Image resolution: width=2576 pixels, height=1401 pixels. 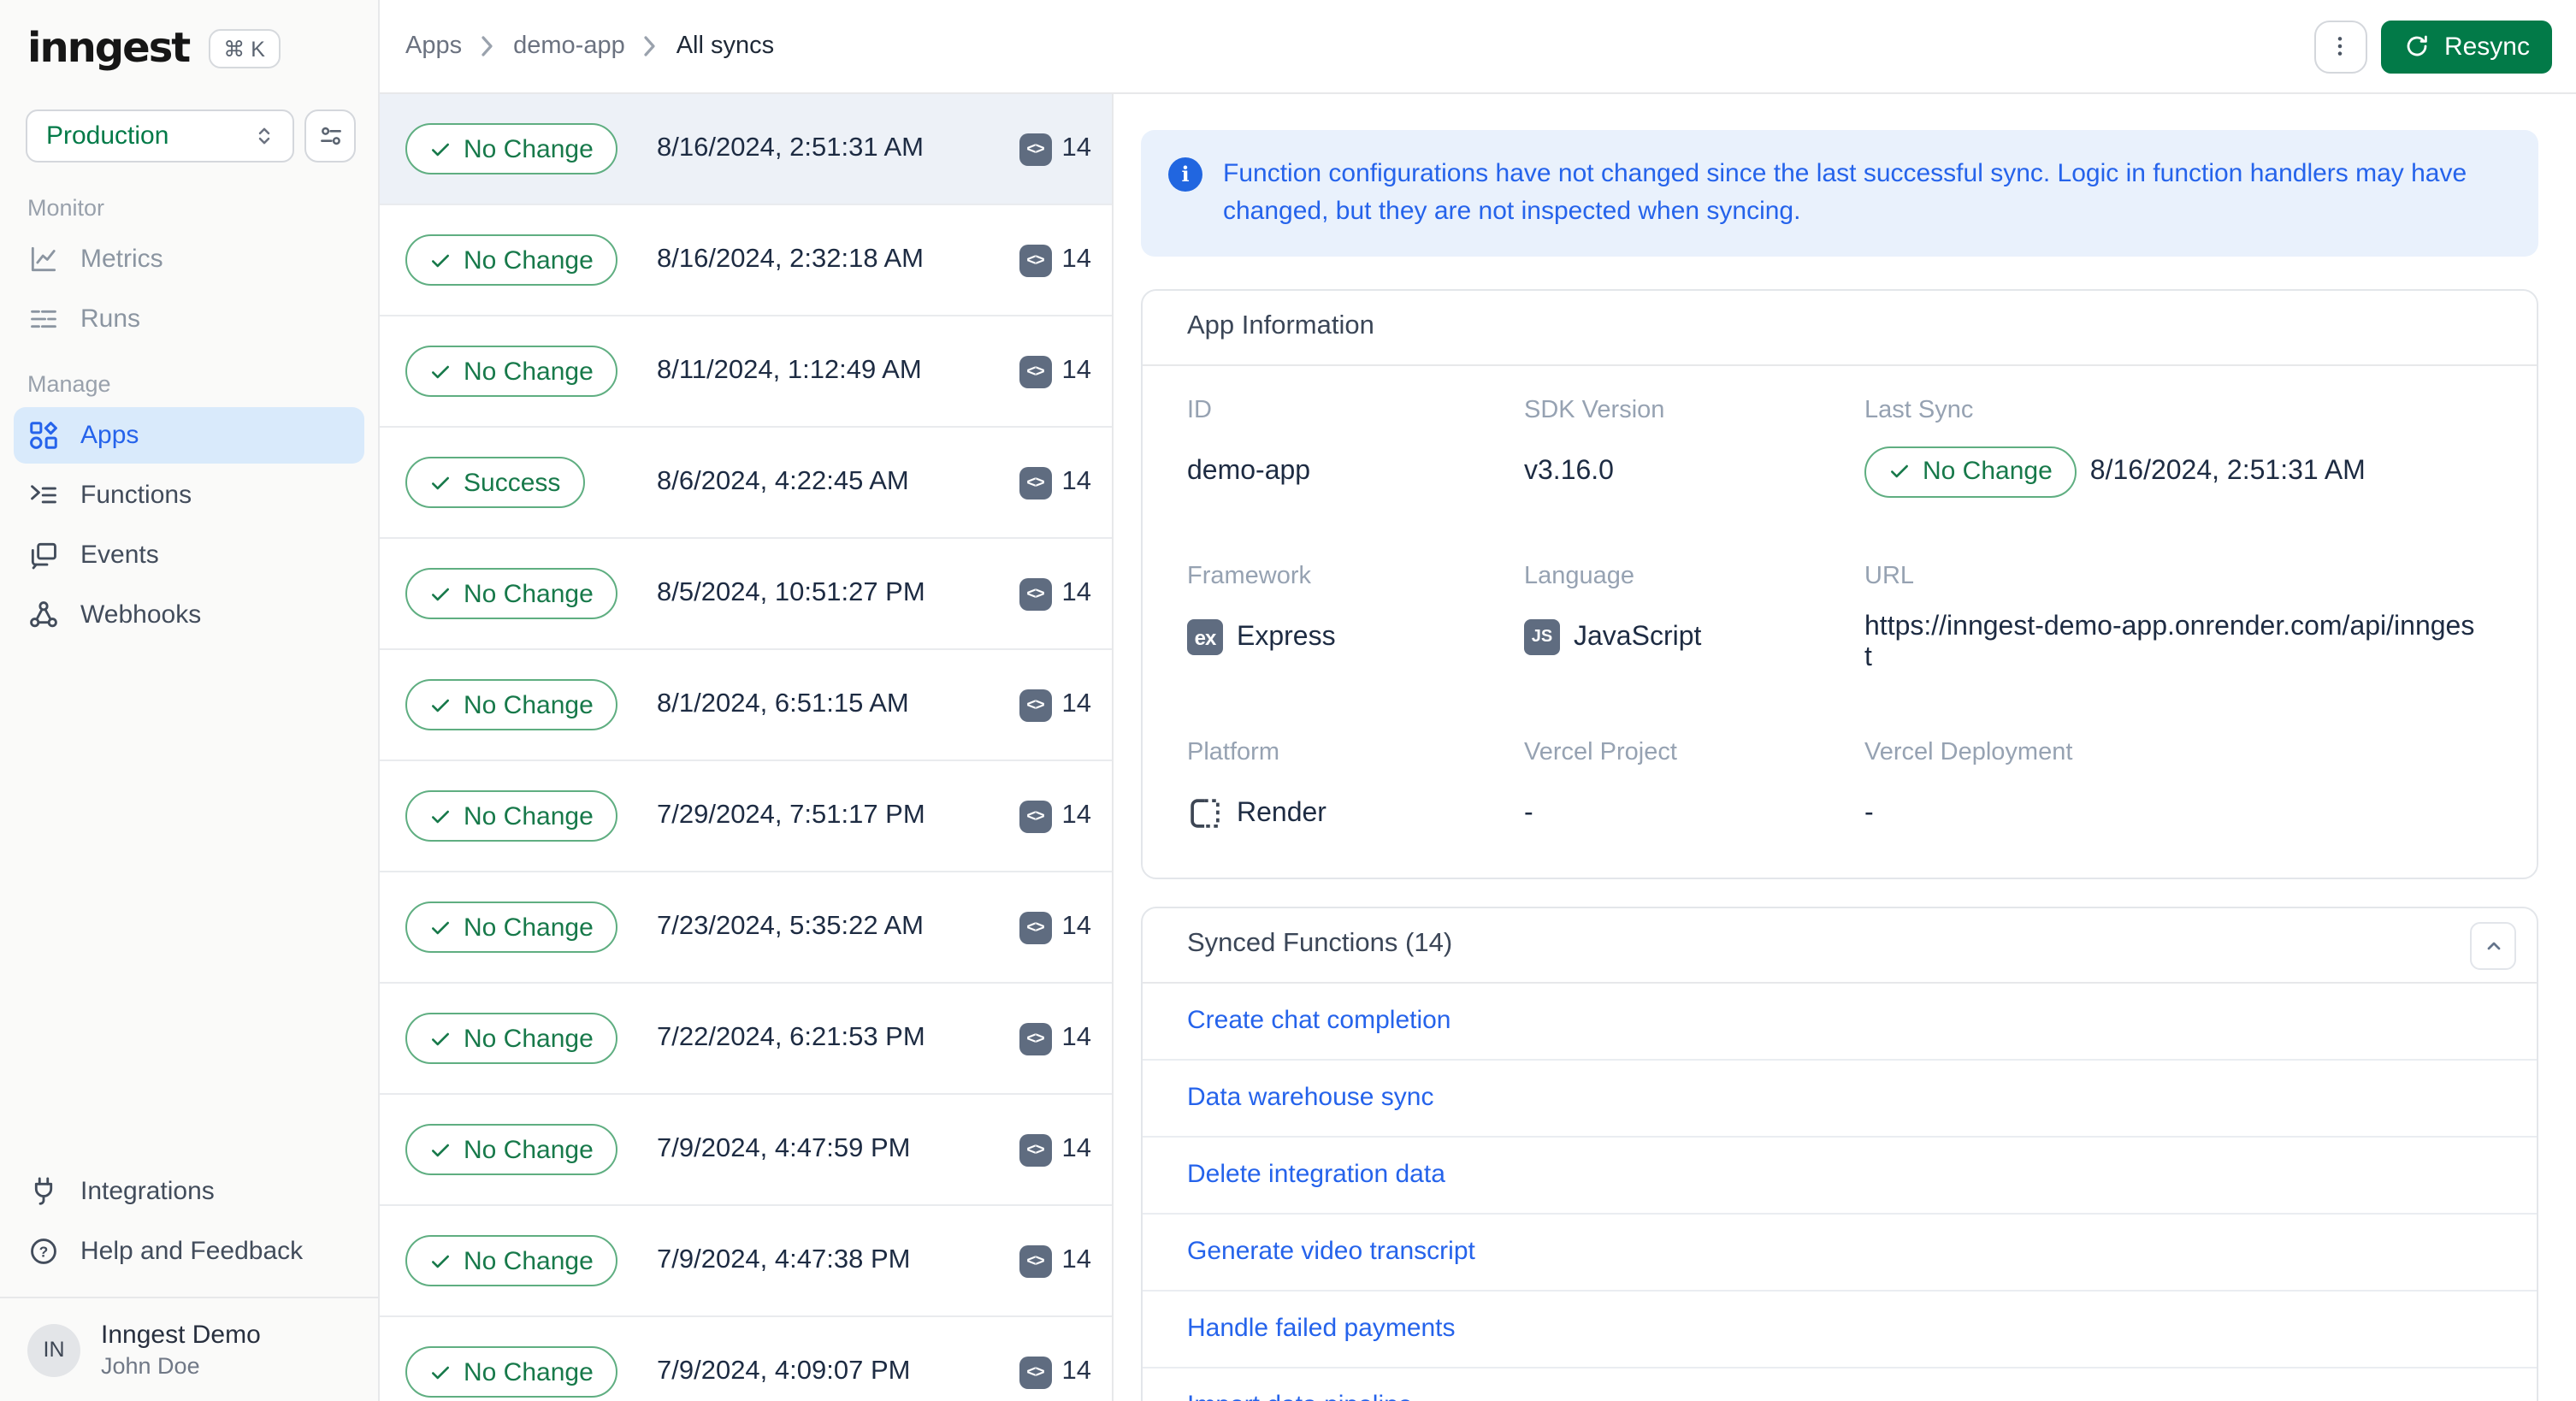 What do you see at coordinates (189, 259) in the screenshot?
I see `sidebar-item-metrics: Metrics` at bounding box center [189, 259].